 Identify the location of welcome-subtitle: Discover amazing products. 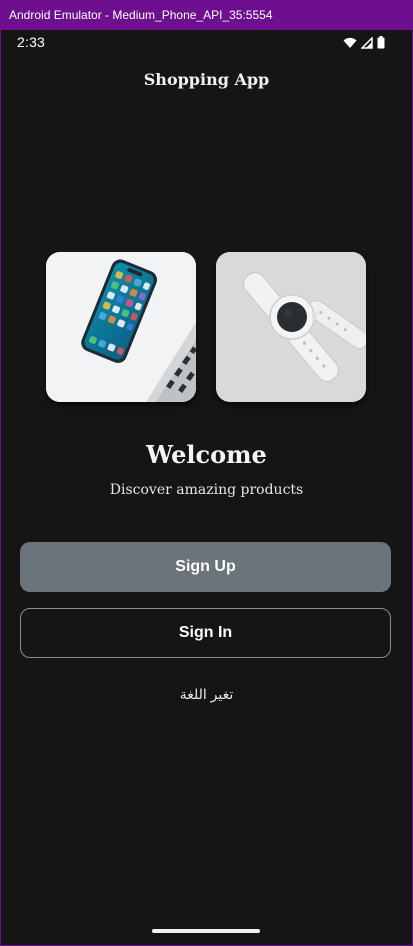
(206, 490).